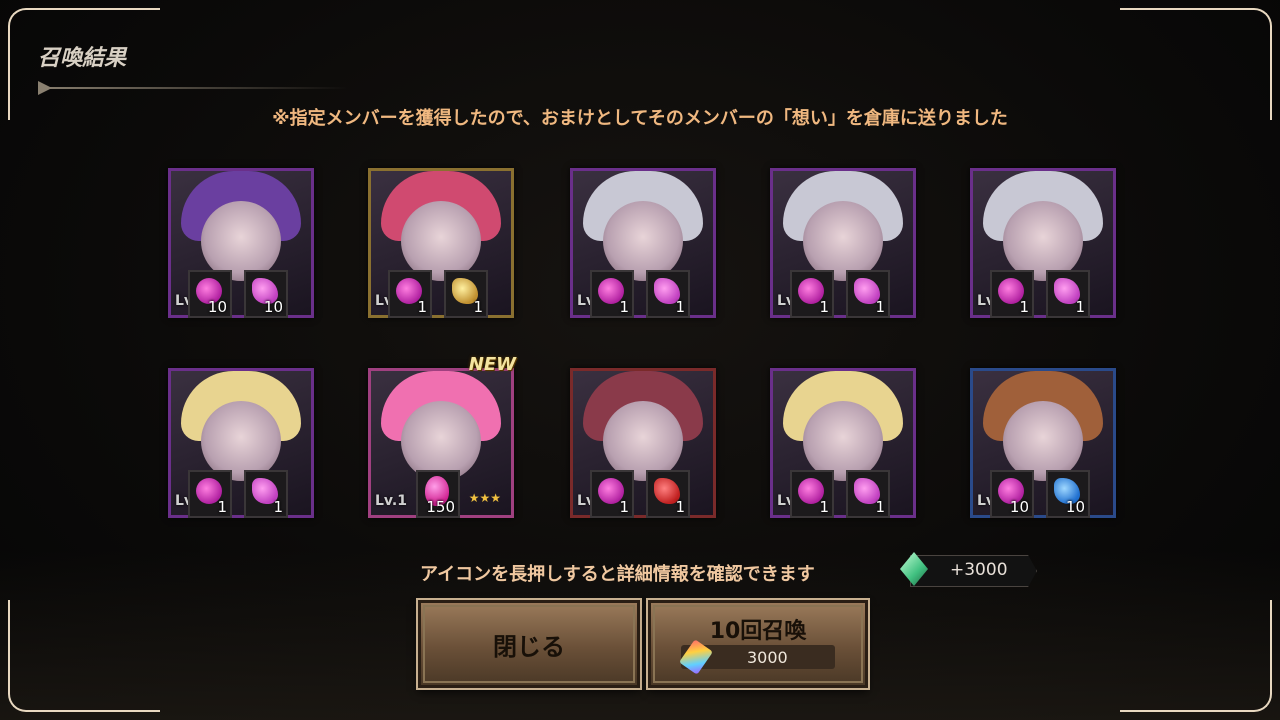 Image resolution: width=1280 pixels, height=720 pixels. Describe the element at coordinates (492, 364) in the screenshot. I see `new-badge: NEW` at that location.